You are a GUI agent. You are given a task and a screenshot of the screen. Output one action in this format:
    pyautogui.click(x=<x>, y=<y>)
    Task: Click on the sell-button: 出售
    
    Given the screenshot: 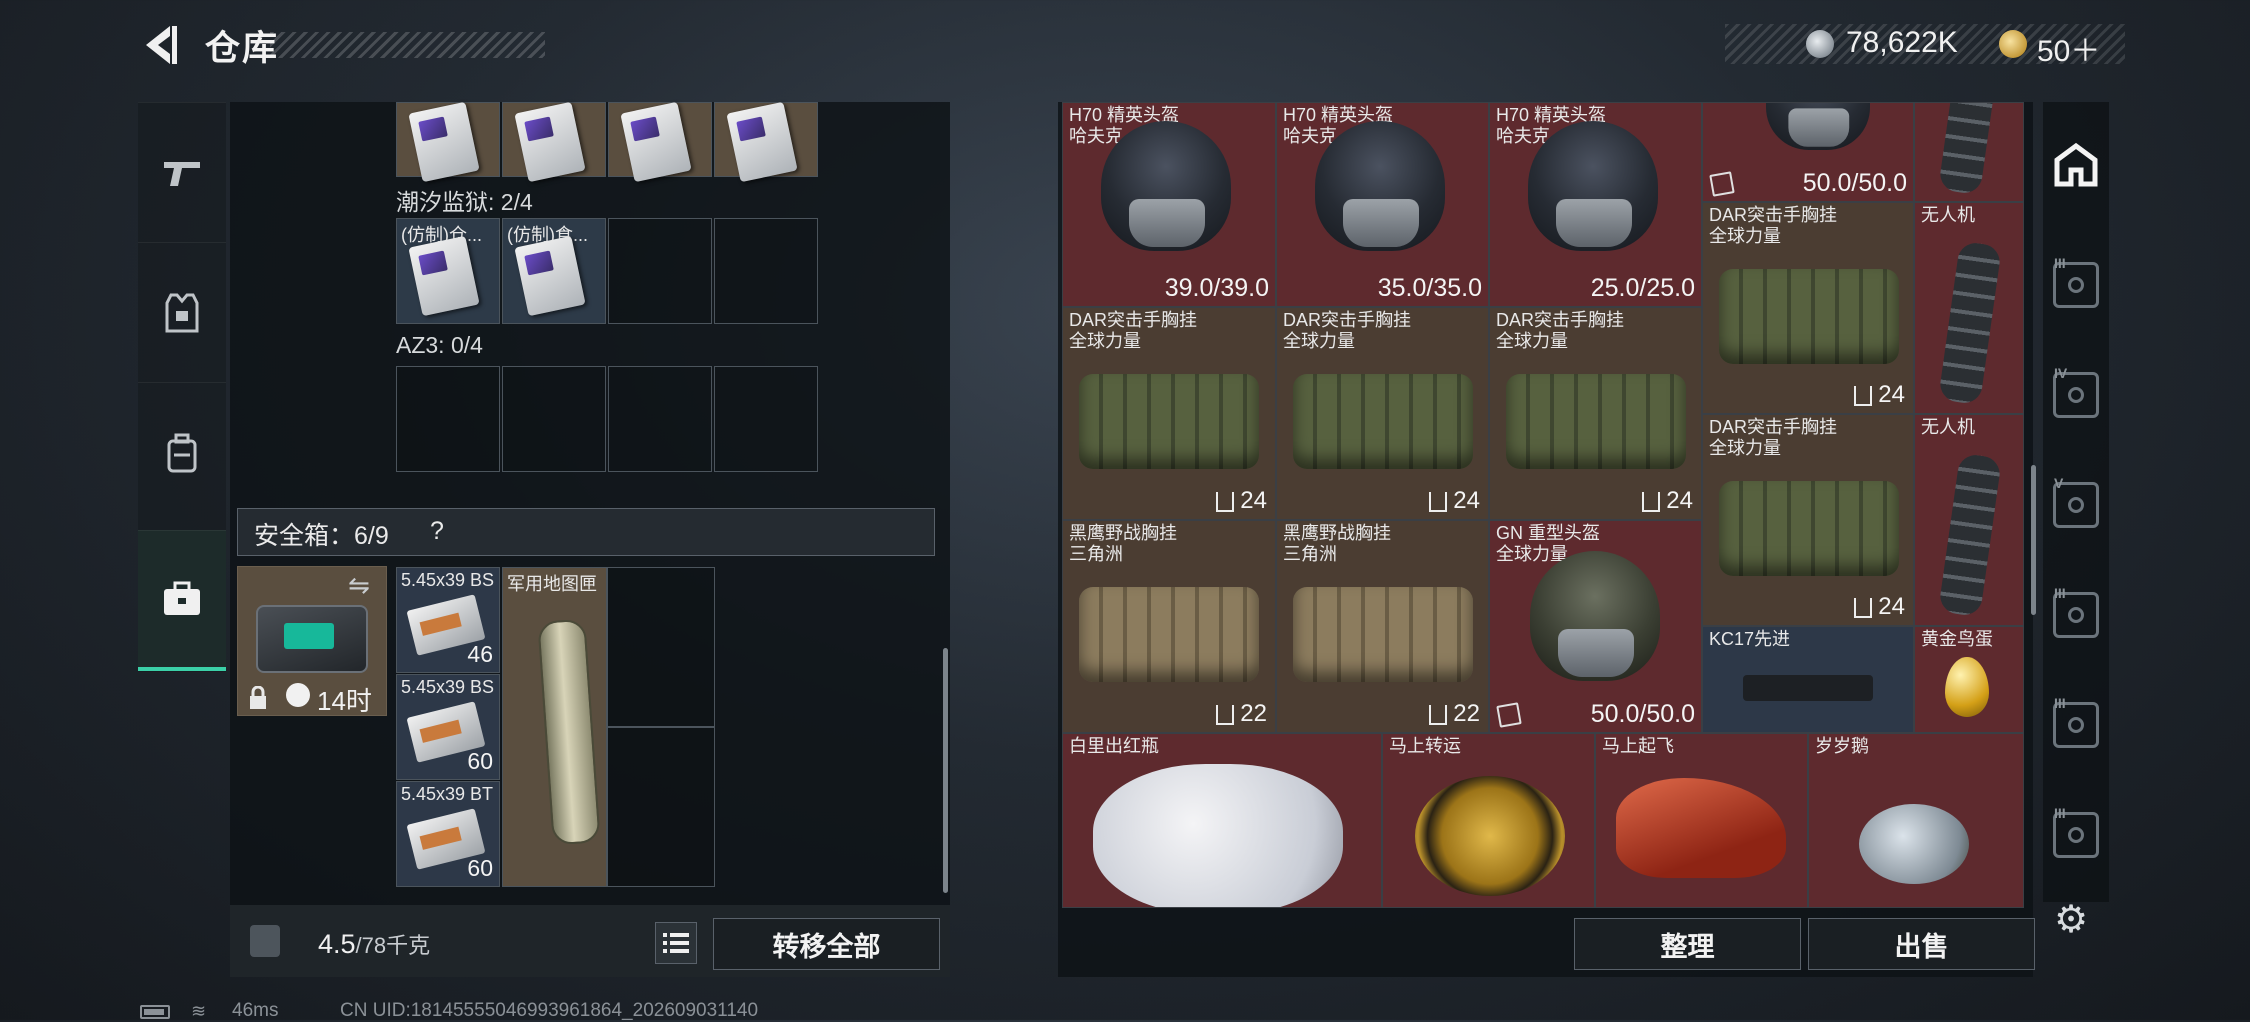 What is the action you would take?
    pyautogui.click(x=1921, y=944)
    